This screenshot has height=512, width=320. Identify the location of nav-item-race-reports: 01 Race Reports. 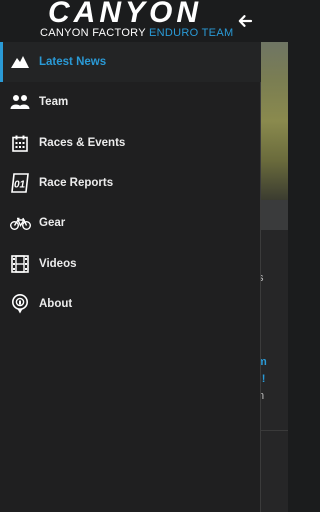
(130, 183).